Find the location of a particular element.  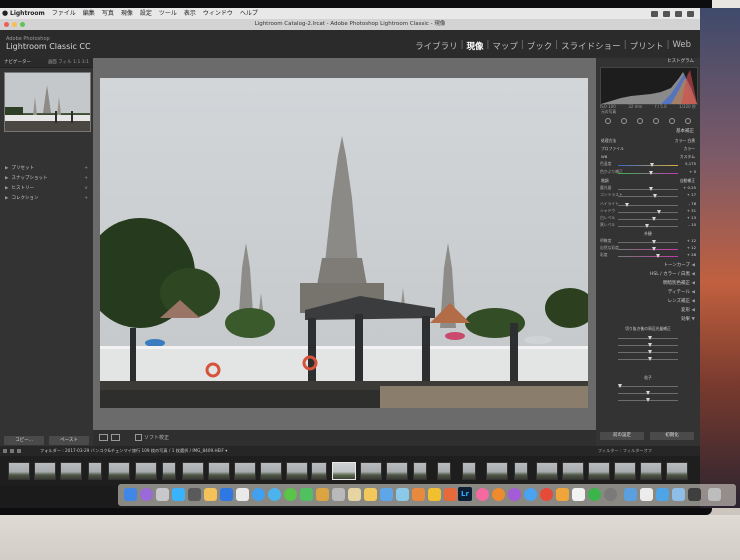

red-eye-icon is located at coordinates (640, 121).